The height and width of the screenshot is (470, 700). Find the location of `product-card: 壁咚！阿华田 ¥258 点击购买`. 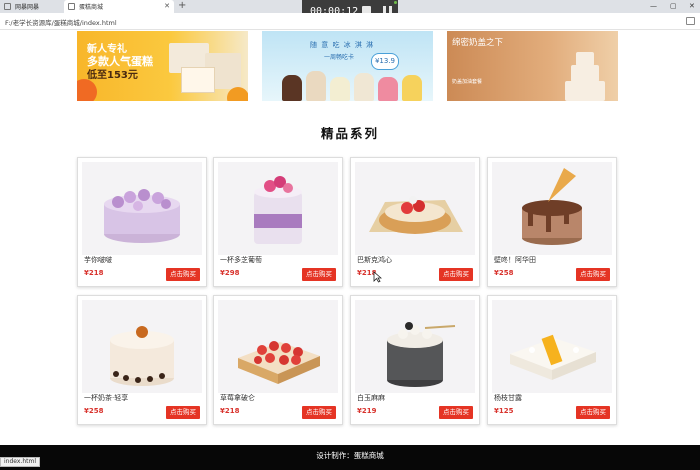

product-card: 壁咚！阿华田 ¥258 点击购买 is located at coordinates (552, 222).